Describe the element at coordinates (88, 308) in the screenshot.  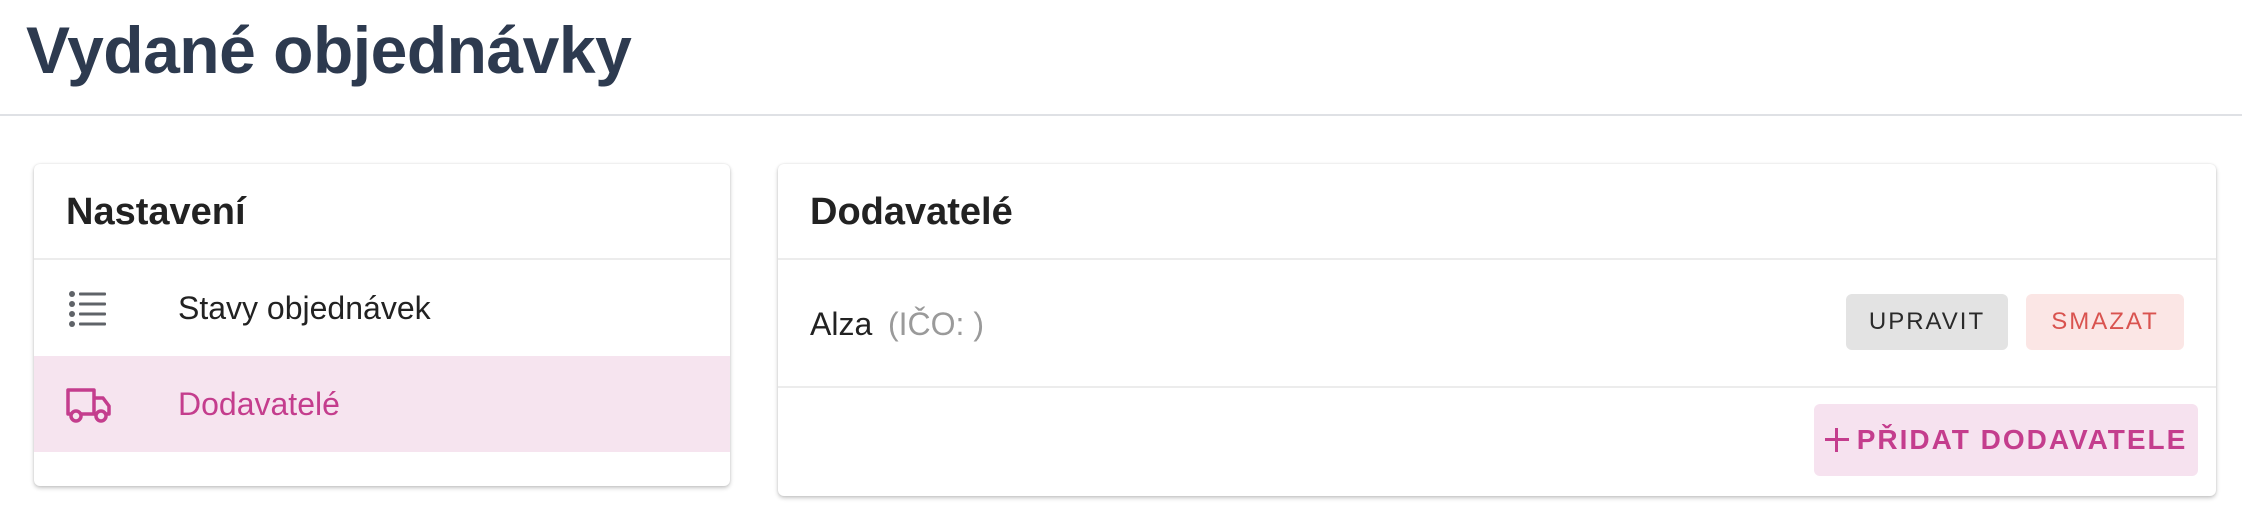
I see `list-icon` at that location.